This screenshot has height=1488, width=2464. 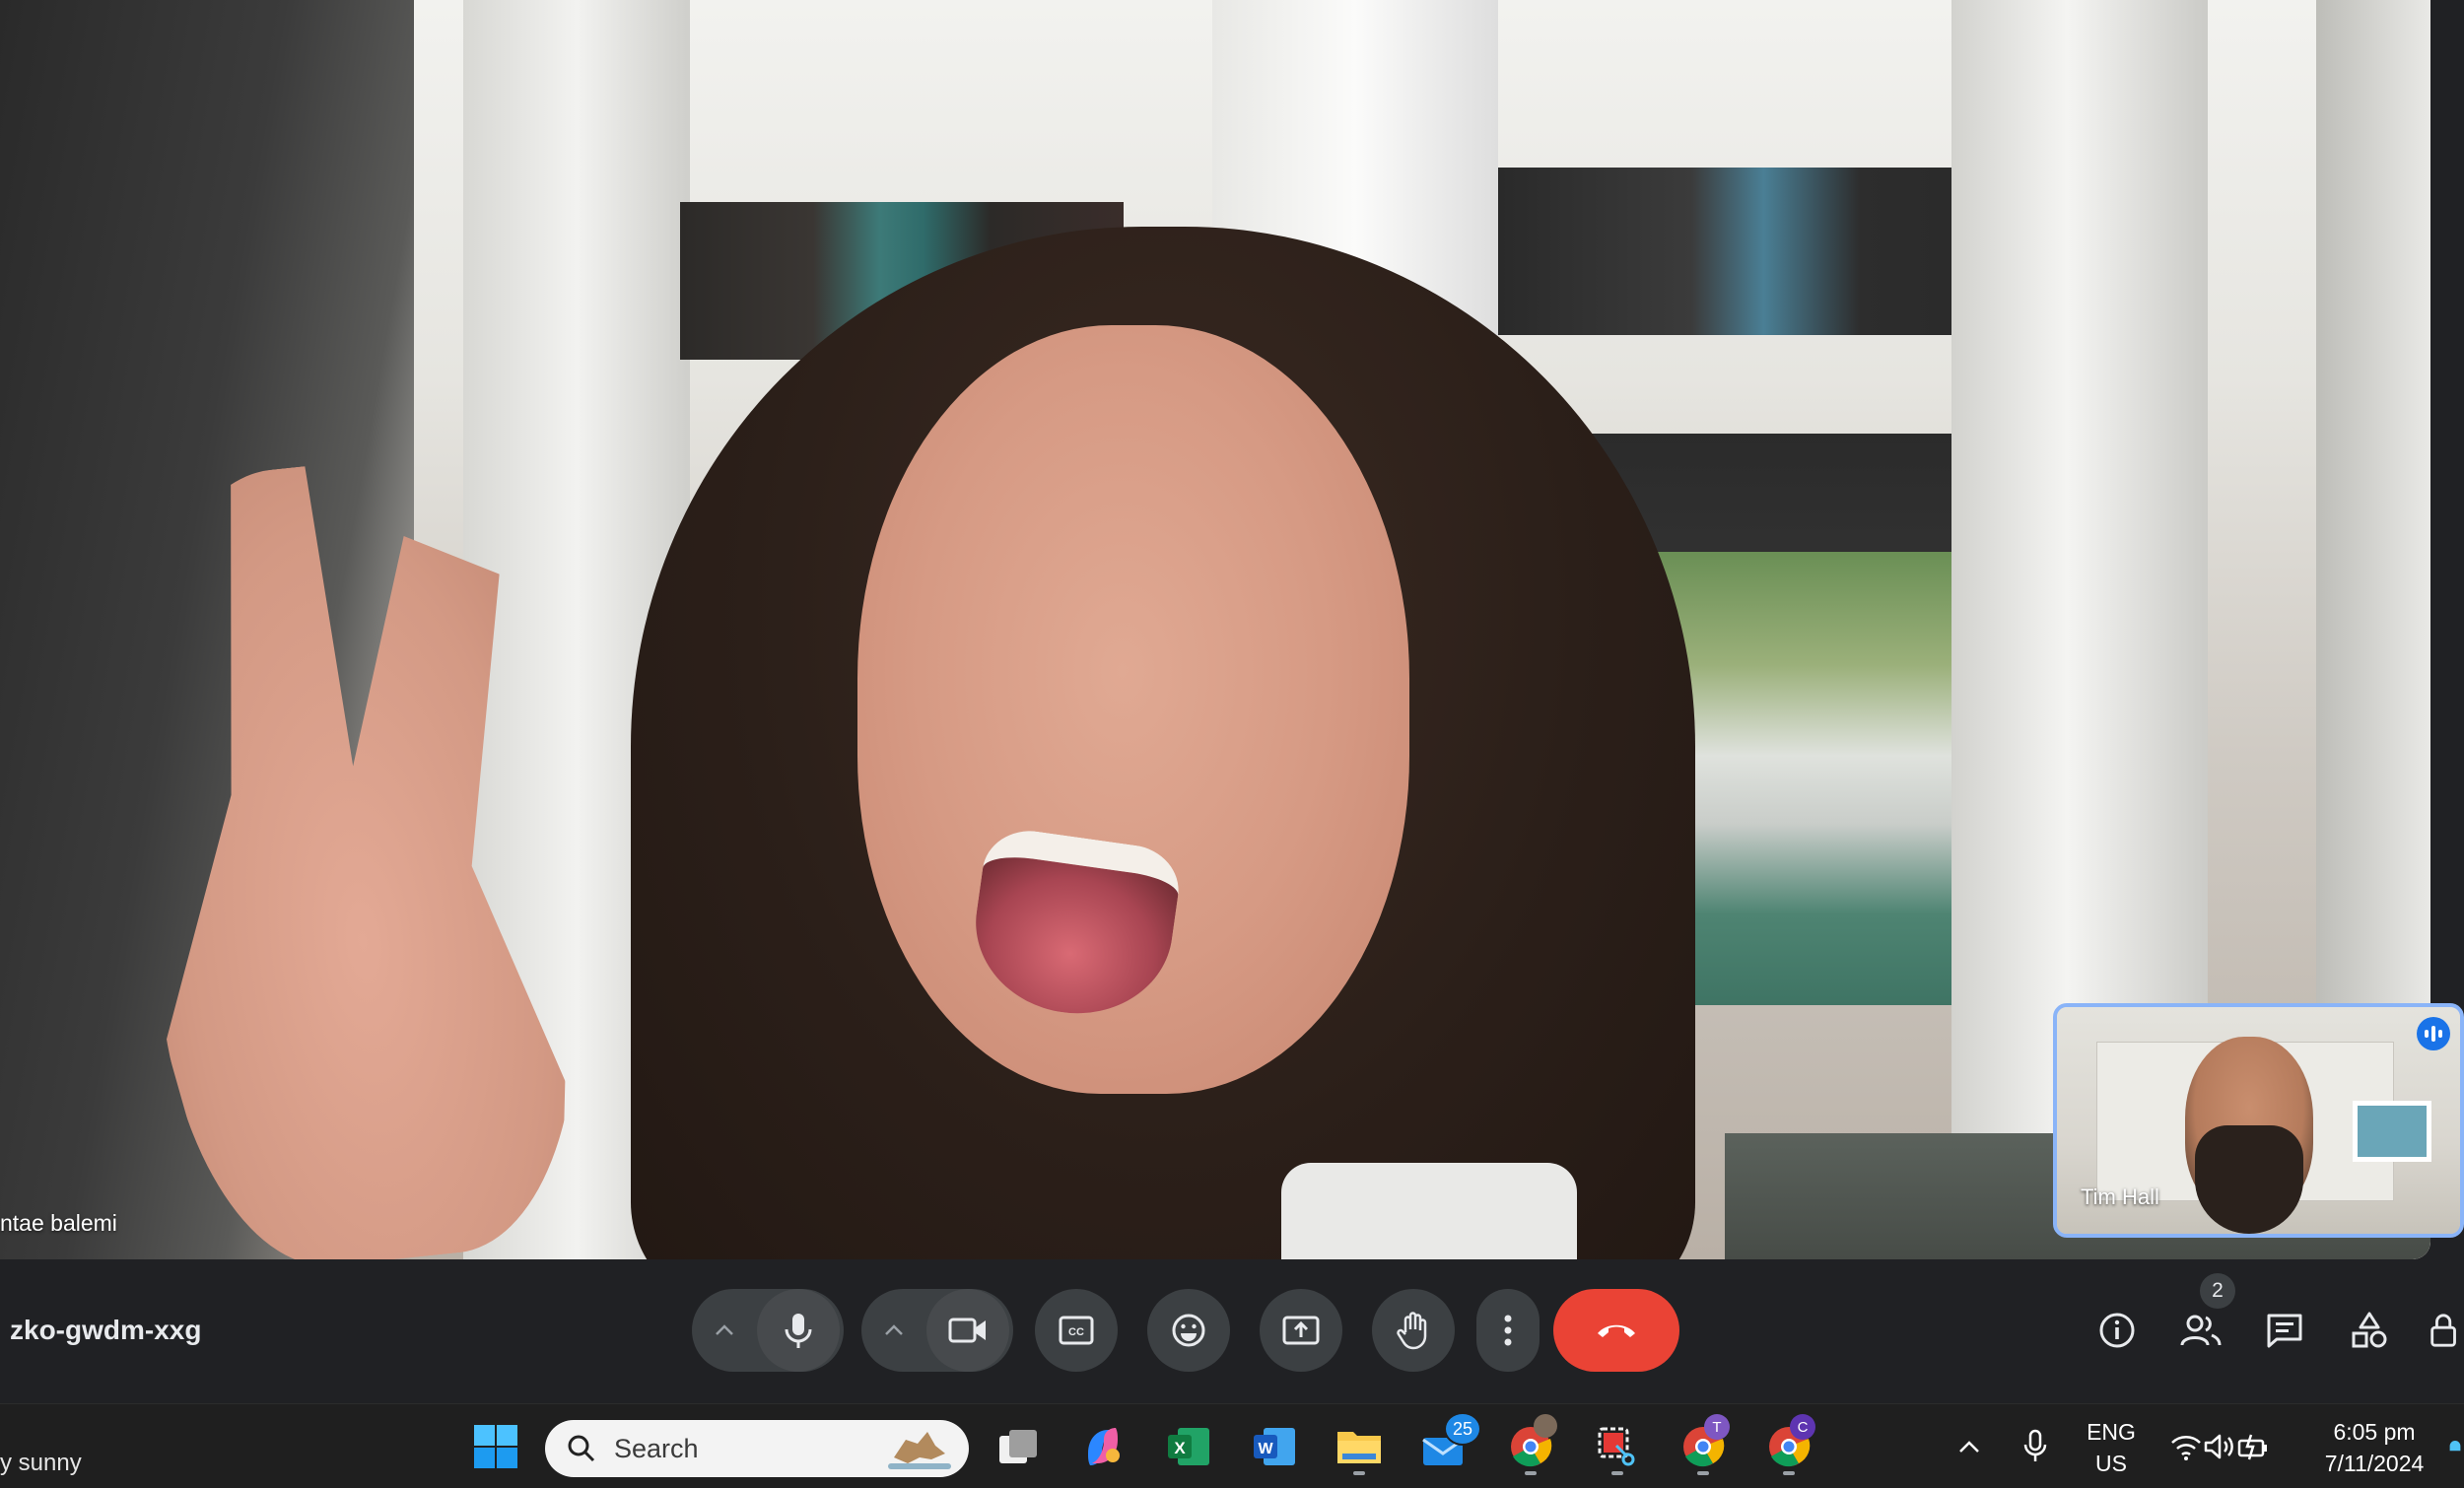 I want to click on video-camera-icon, so click(x=967, y=1331).